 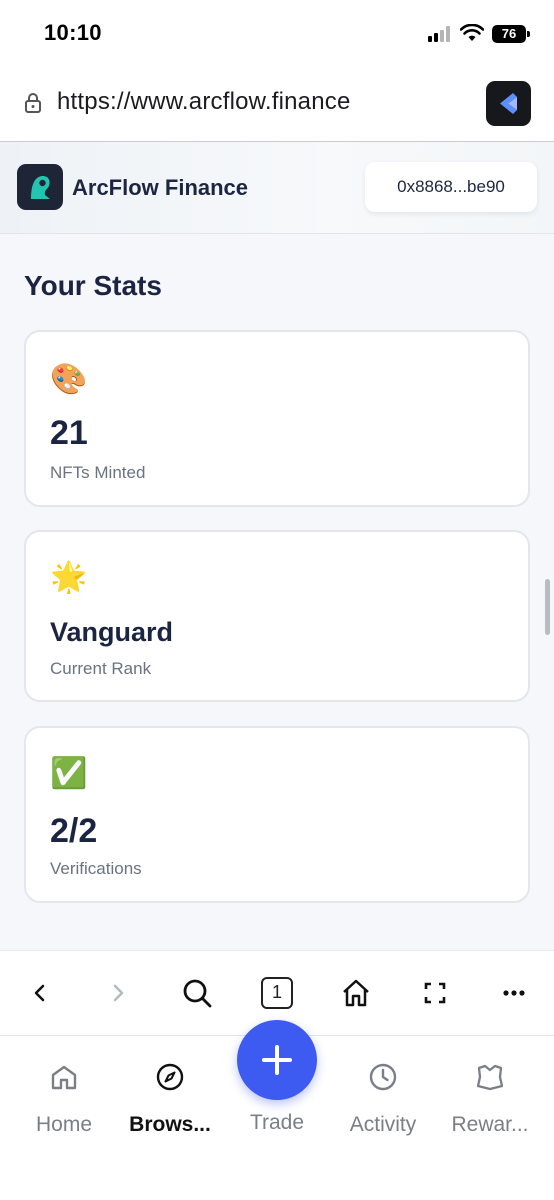 What do you see at coordinates (96, 868) in the screenshot?
I see `stat-label: Verifications` at bounding box center [96, 868].